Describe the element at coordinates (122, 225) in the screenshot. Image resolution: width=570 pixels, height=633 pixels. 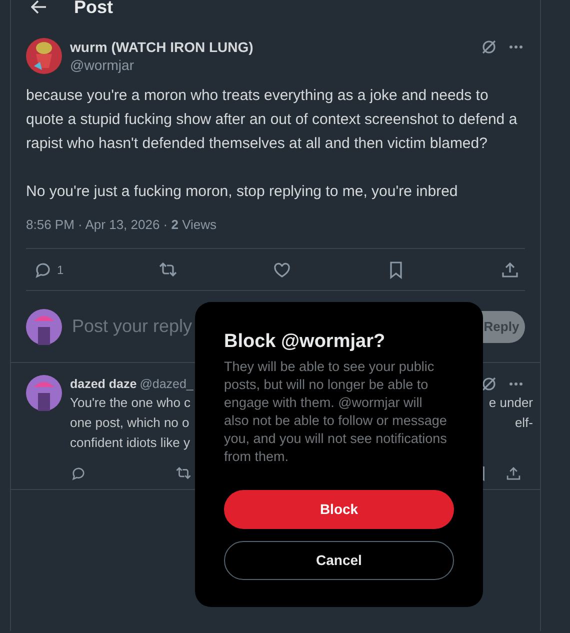
I see `post-timestamp: 8:56 PM · Apr 13, 2026 · 2 Views` at that location.